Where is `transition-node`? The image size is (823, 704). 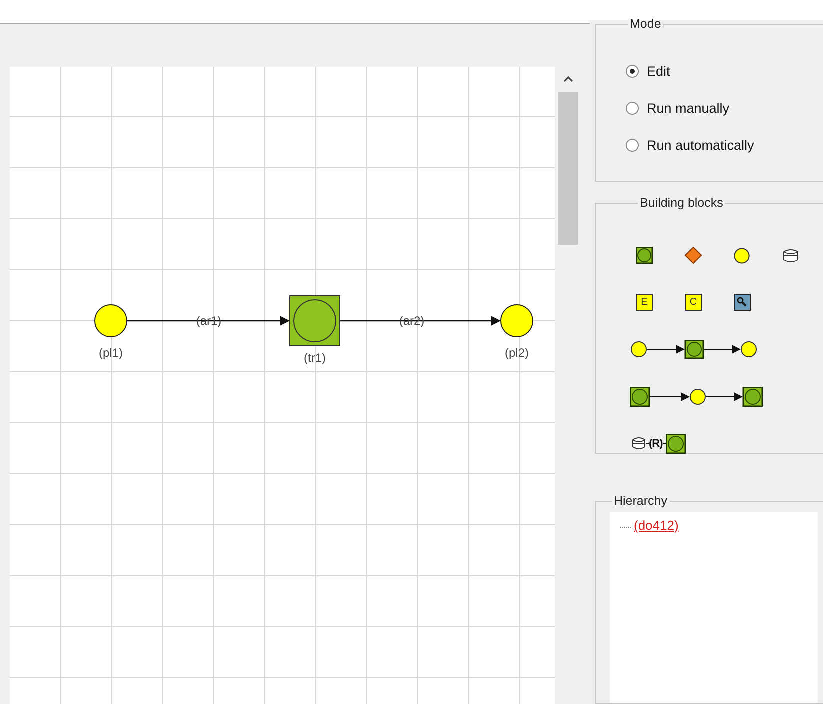
transition-node is located at coordinates (315, 321).